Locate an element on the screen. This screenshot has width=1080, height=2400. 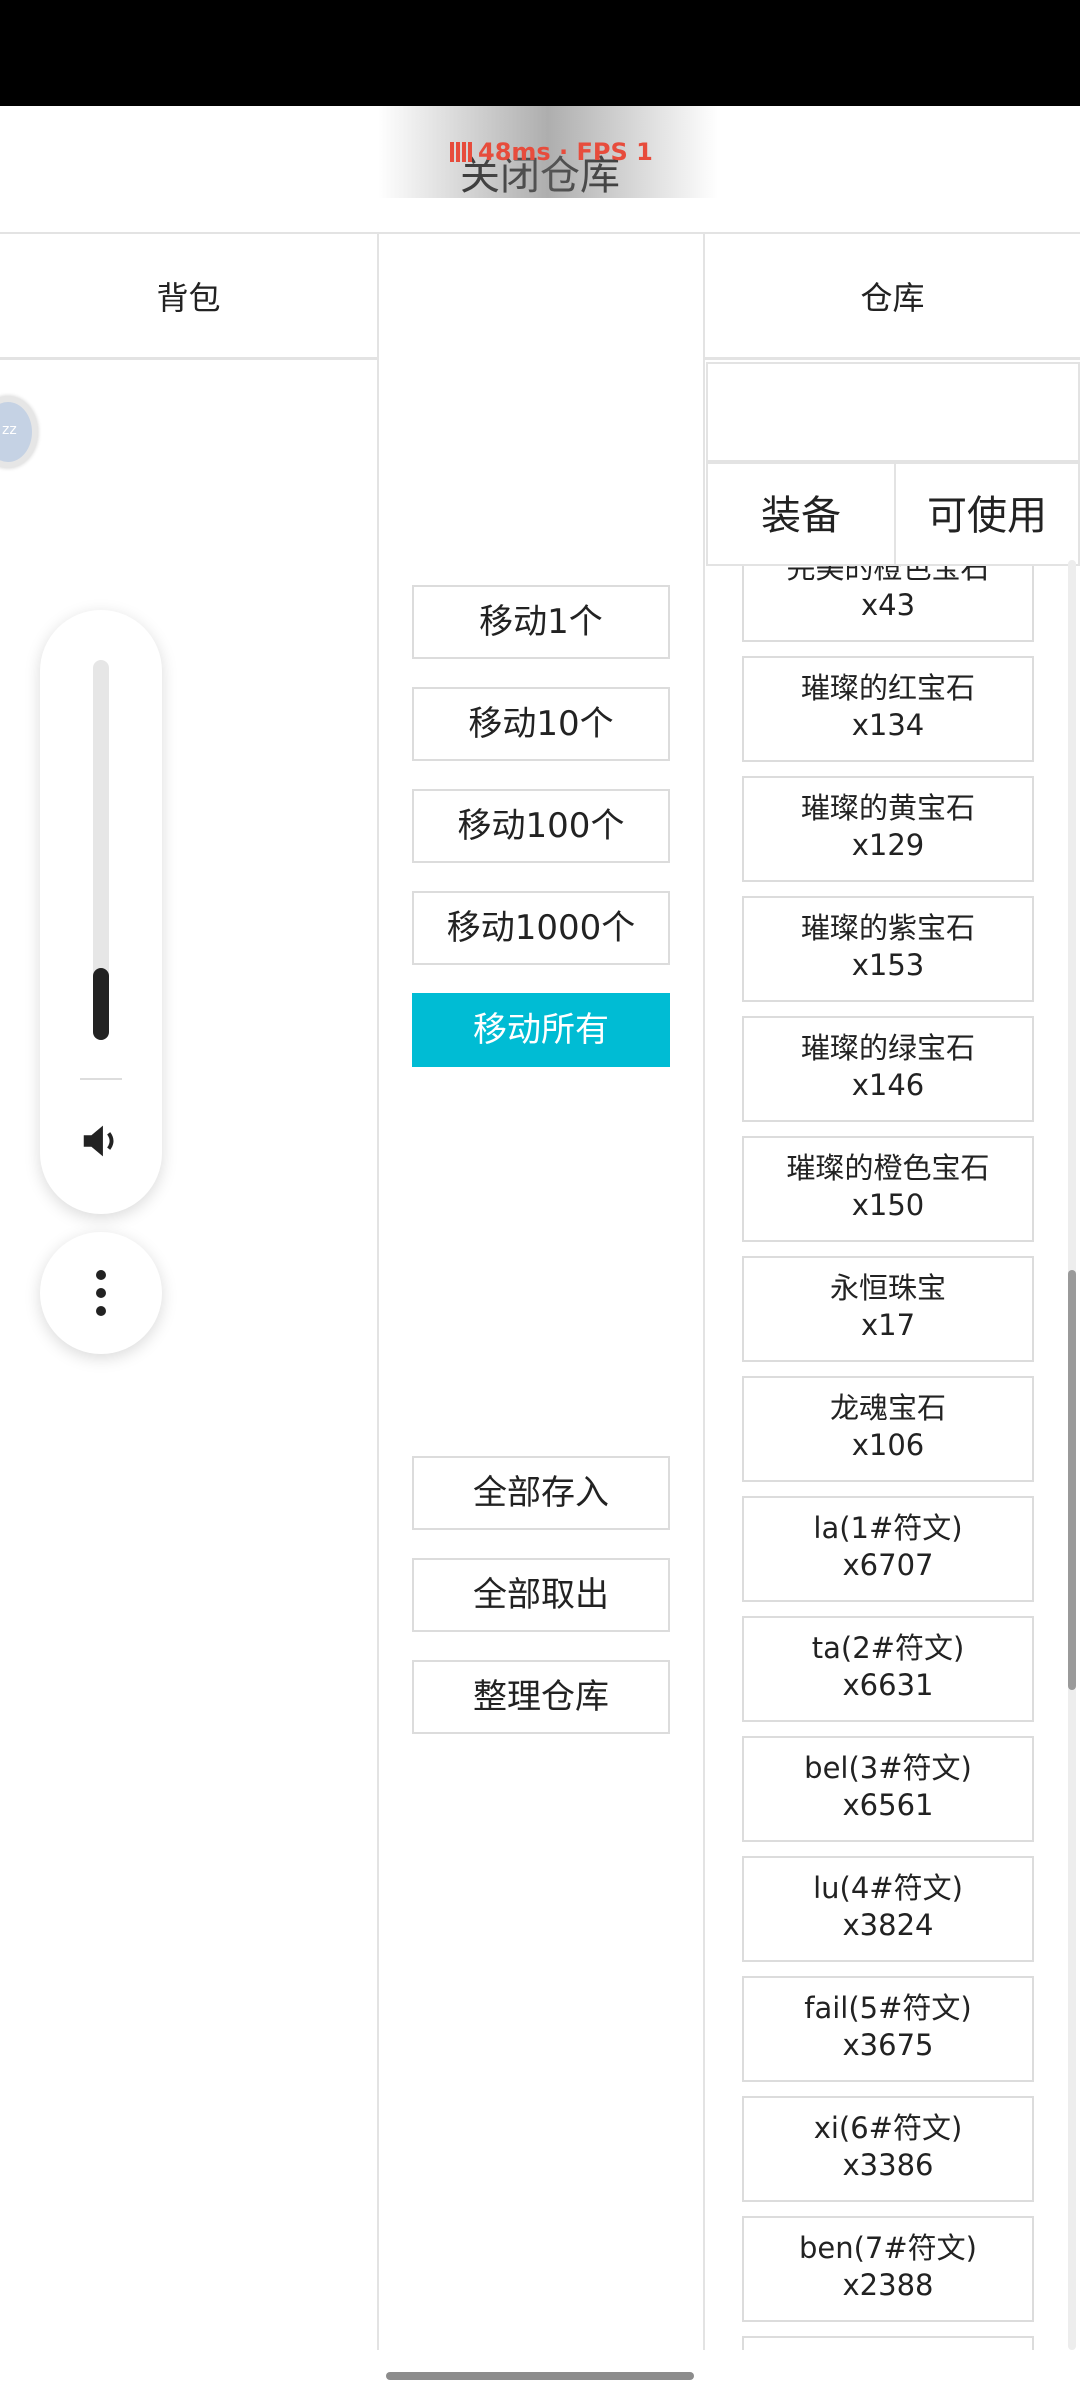
warehouse-item: fail(5#符文) x3675 is located at coordinates (888, 2029).